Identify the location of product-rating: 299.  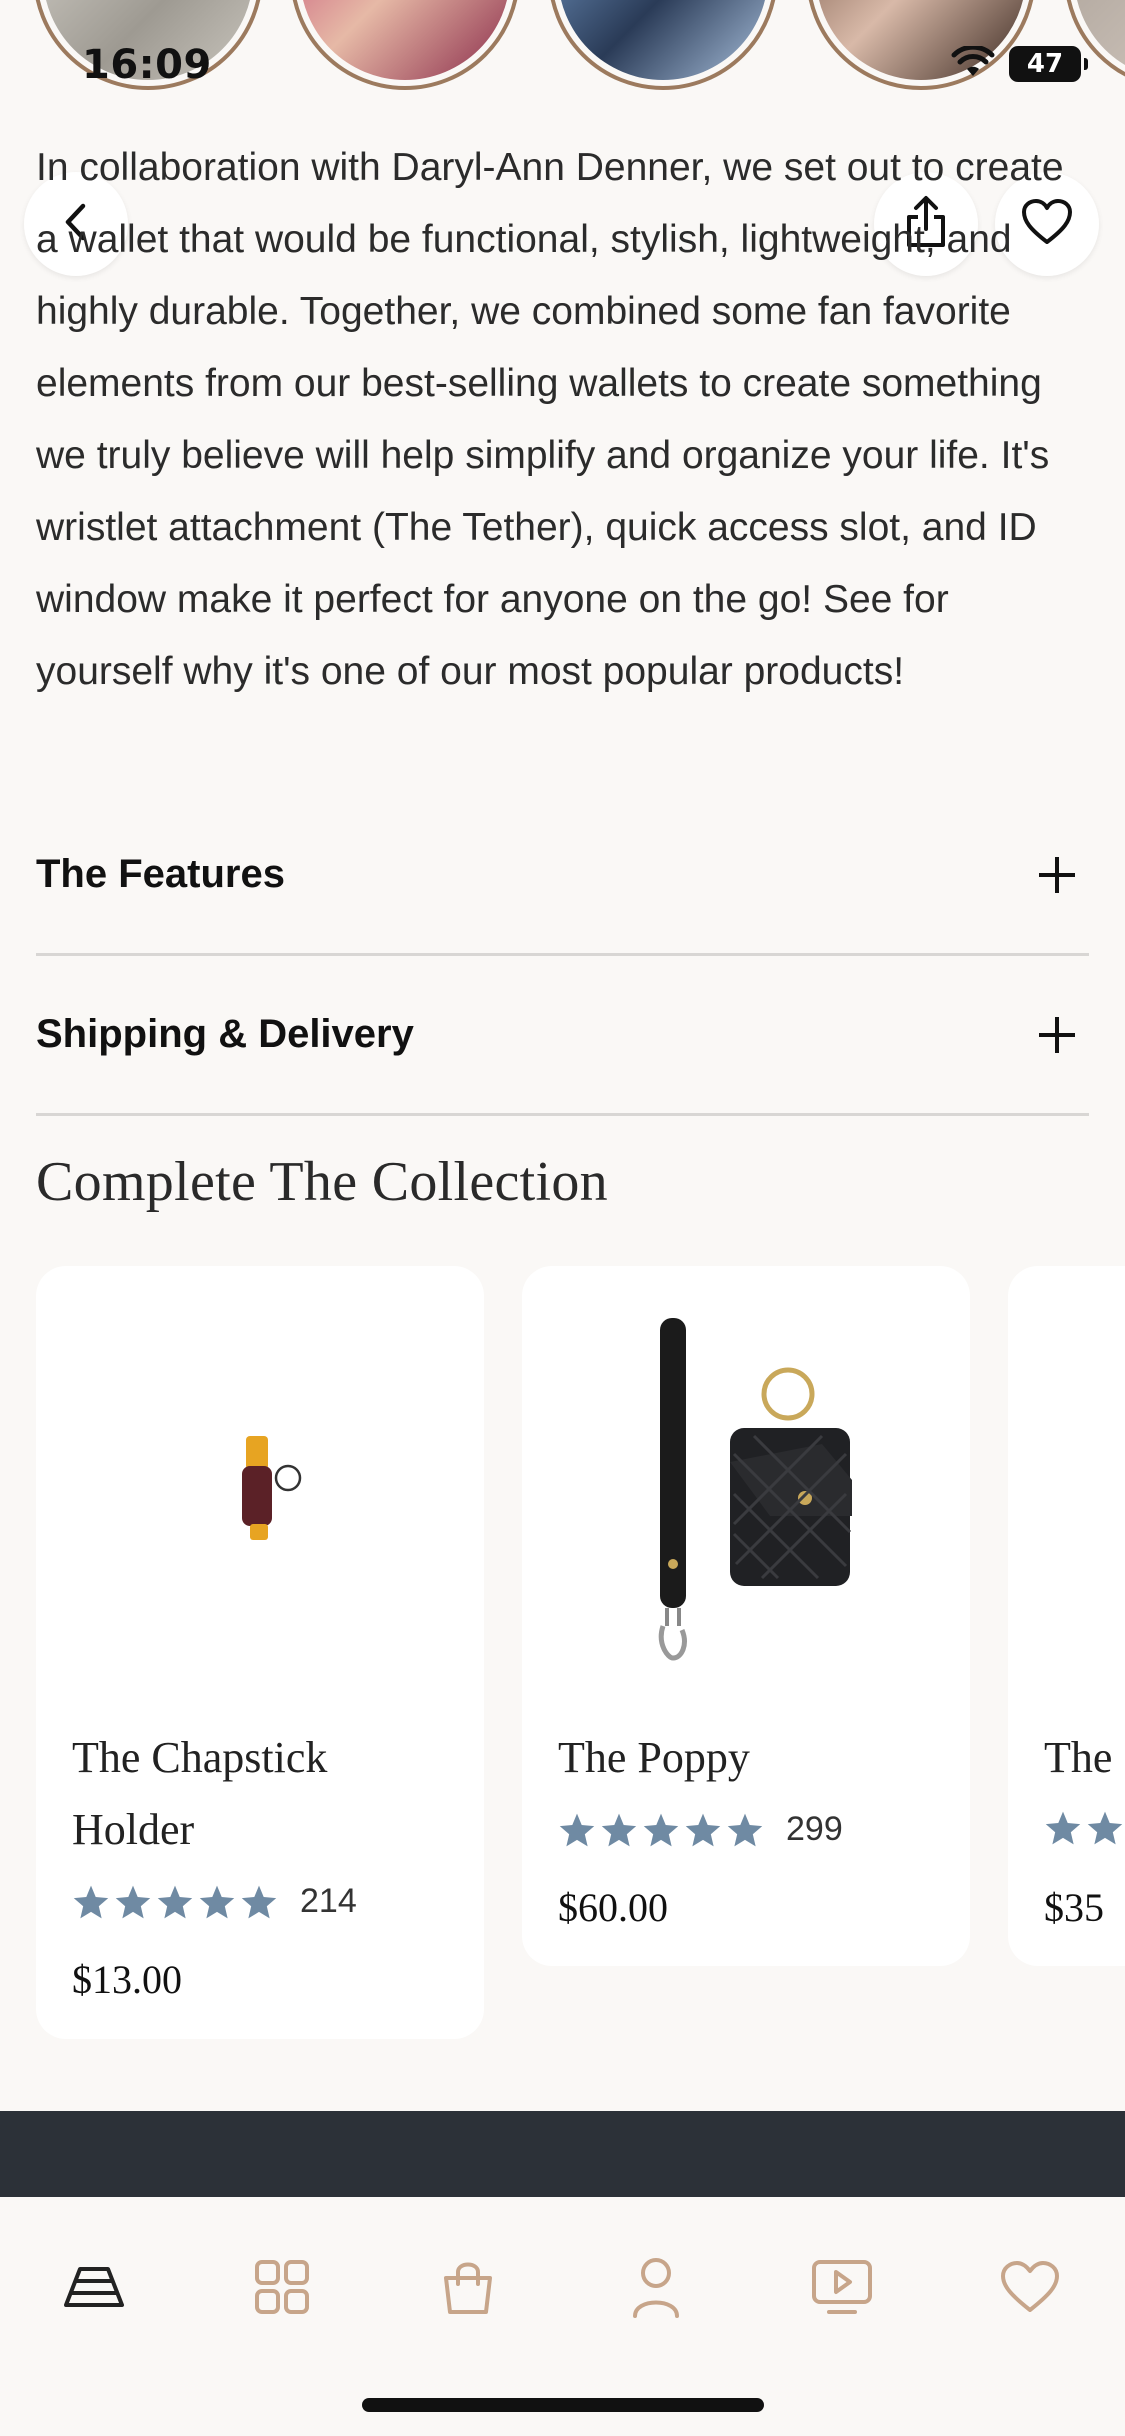
(700, 1829).